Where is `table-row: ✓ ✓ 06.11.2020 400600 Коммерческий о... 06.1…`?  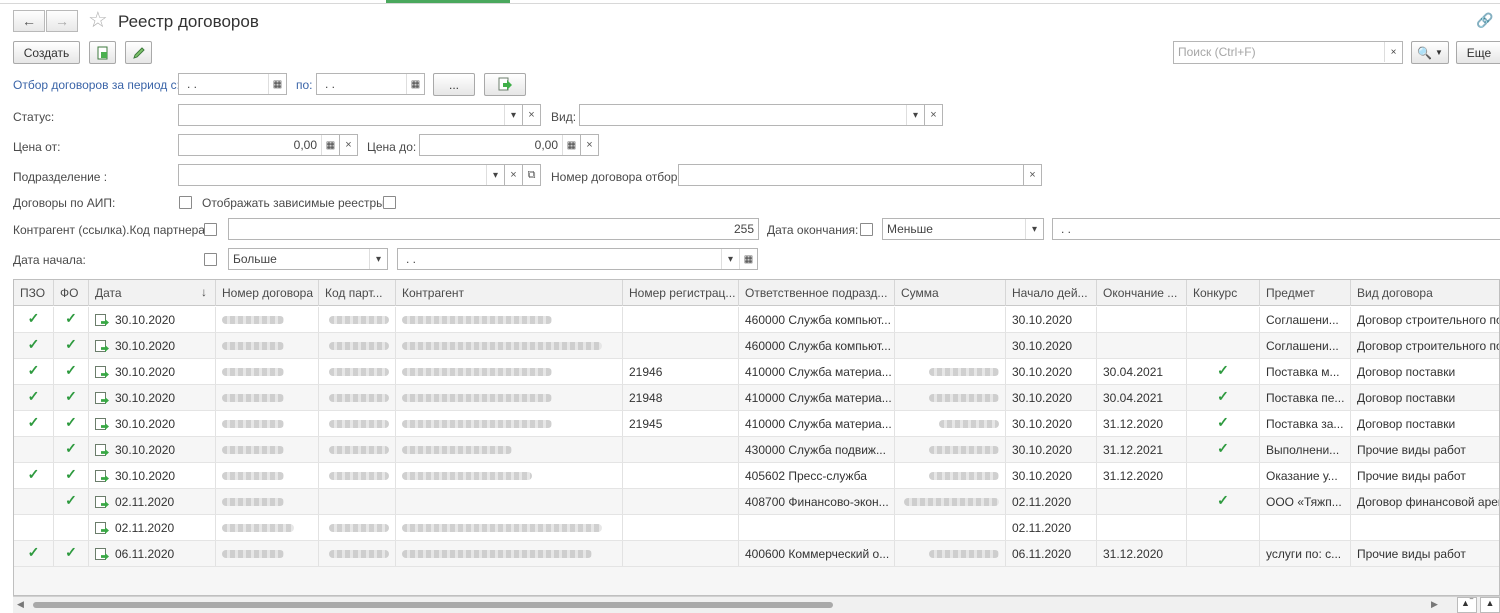 table-row: ✓ ✓ 06.11.2020 400600 Коммерческий о... 06.1… is located at coordinates (756, 554).